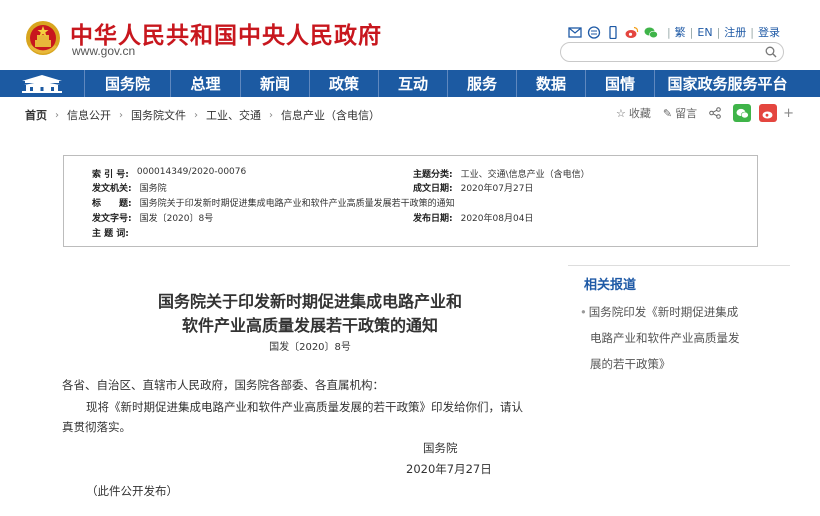 The image size is (820, 516). Describe the element at coordinates (788, 113) in the screenshot. I see `more-share-icon: +` at that location.